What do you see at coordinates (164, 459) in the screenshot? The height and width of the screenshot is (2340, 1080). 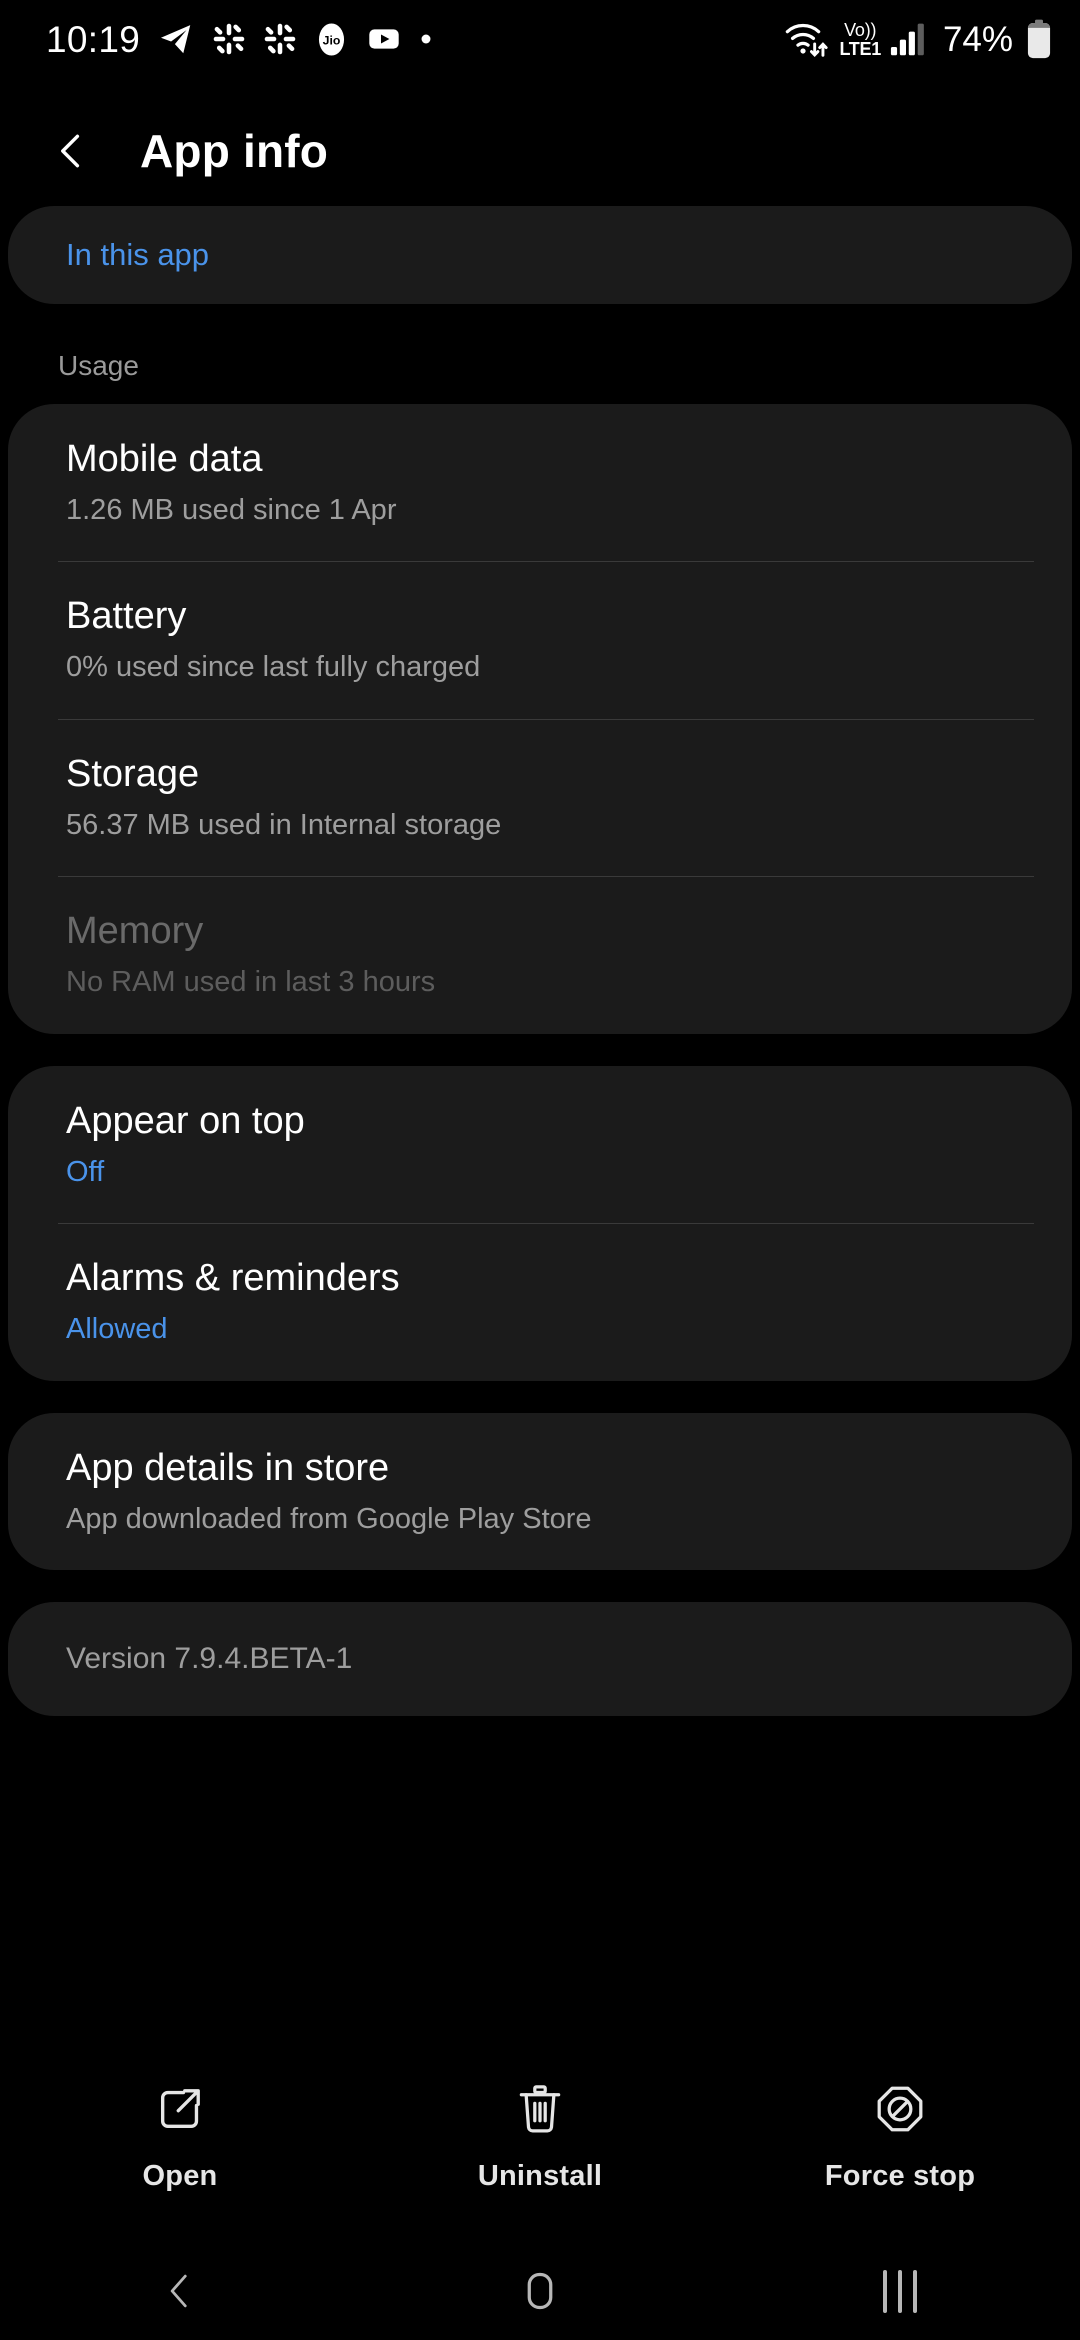 I see `row-title: Mobile data` at bounding box center [164, 459].